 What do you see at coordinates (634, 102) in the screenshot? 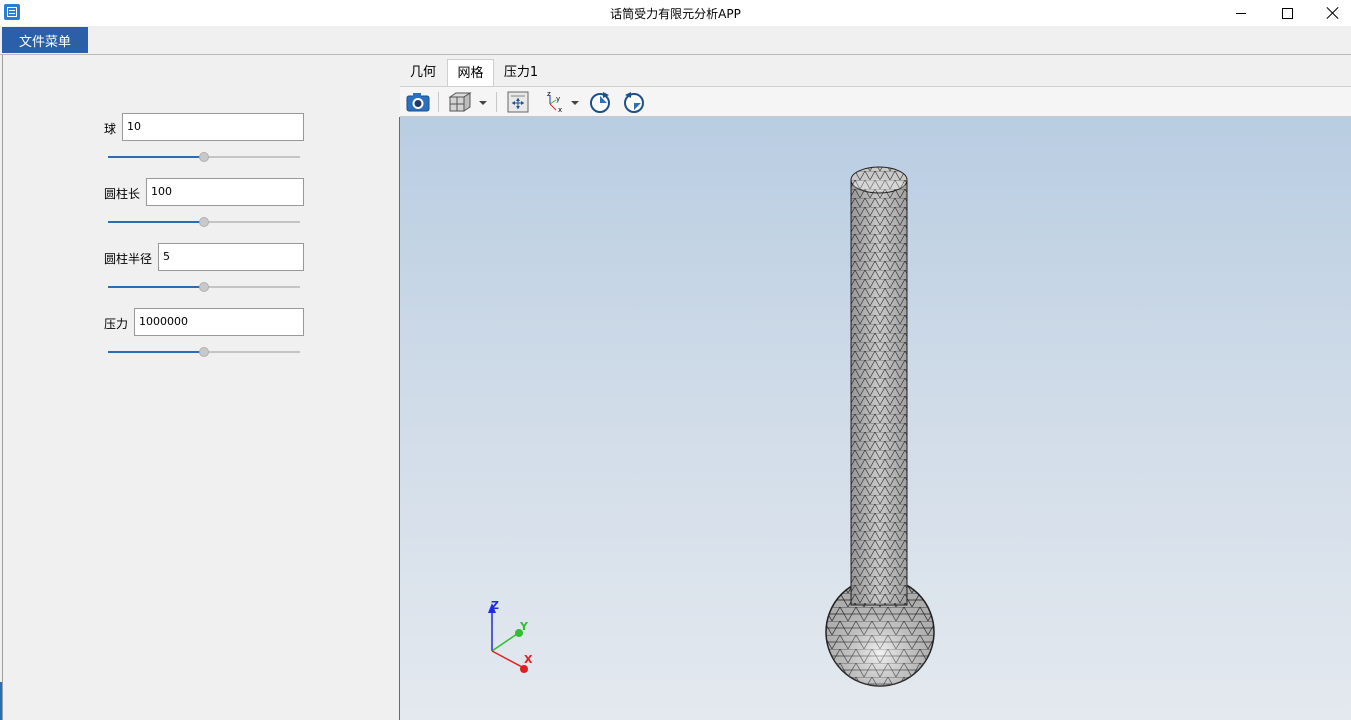
I see `rotate-ccw-icon` at bounding box center [634, 102].